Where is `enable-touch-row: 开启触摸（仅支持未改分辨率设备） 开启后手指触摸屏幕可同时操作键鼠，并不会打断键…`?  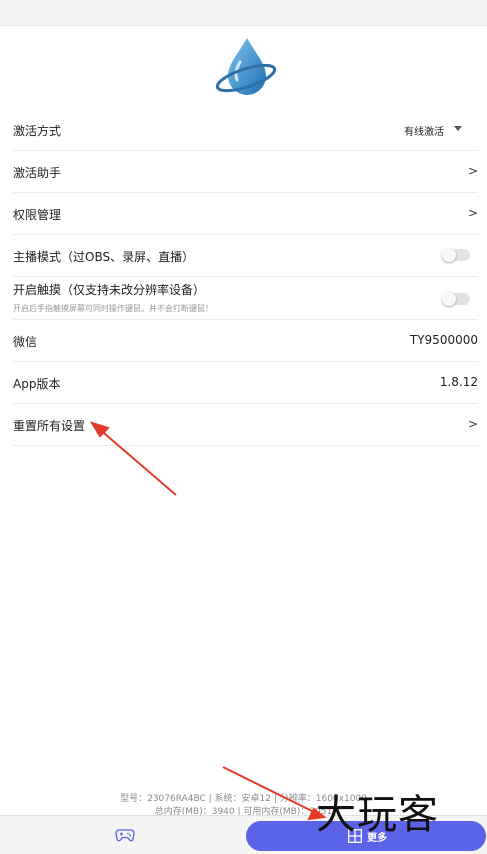
enable-touch-row: 开启触摸（仅支持未改分辨率设备） 开启后手指触摸屏幕可同时操作键鼠，并不会打断键… is located at coordinates (245, 298).